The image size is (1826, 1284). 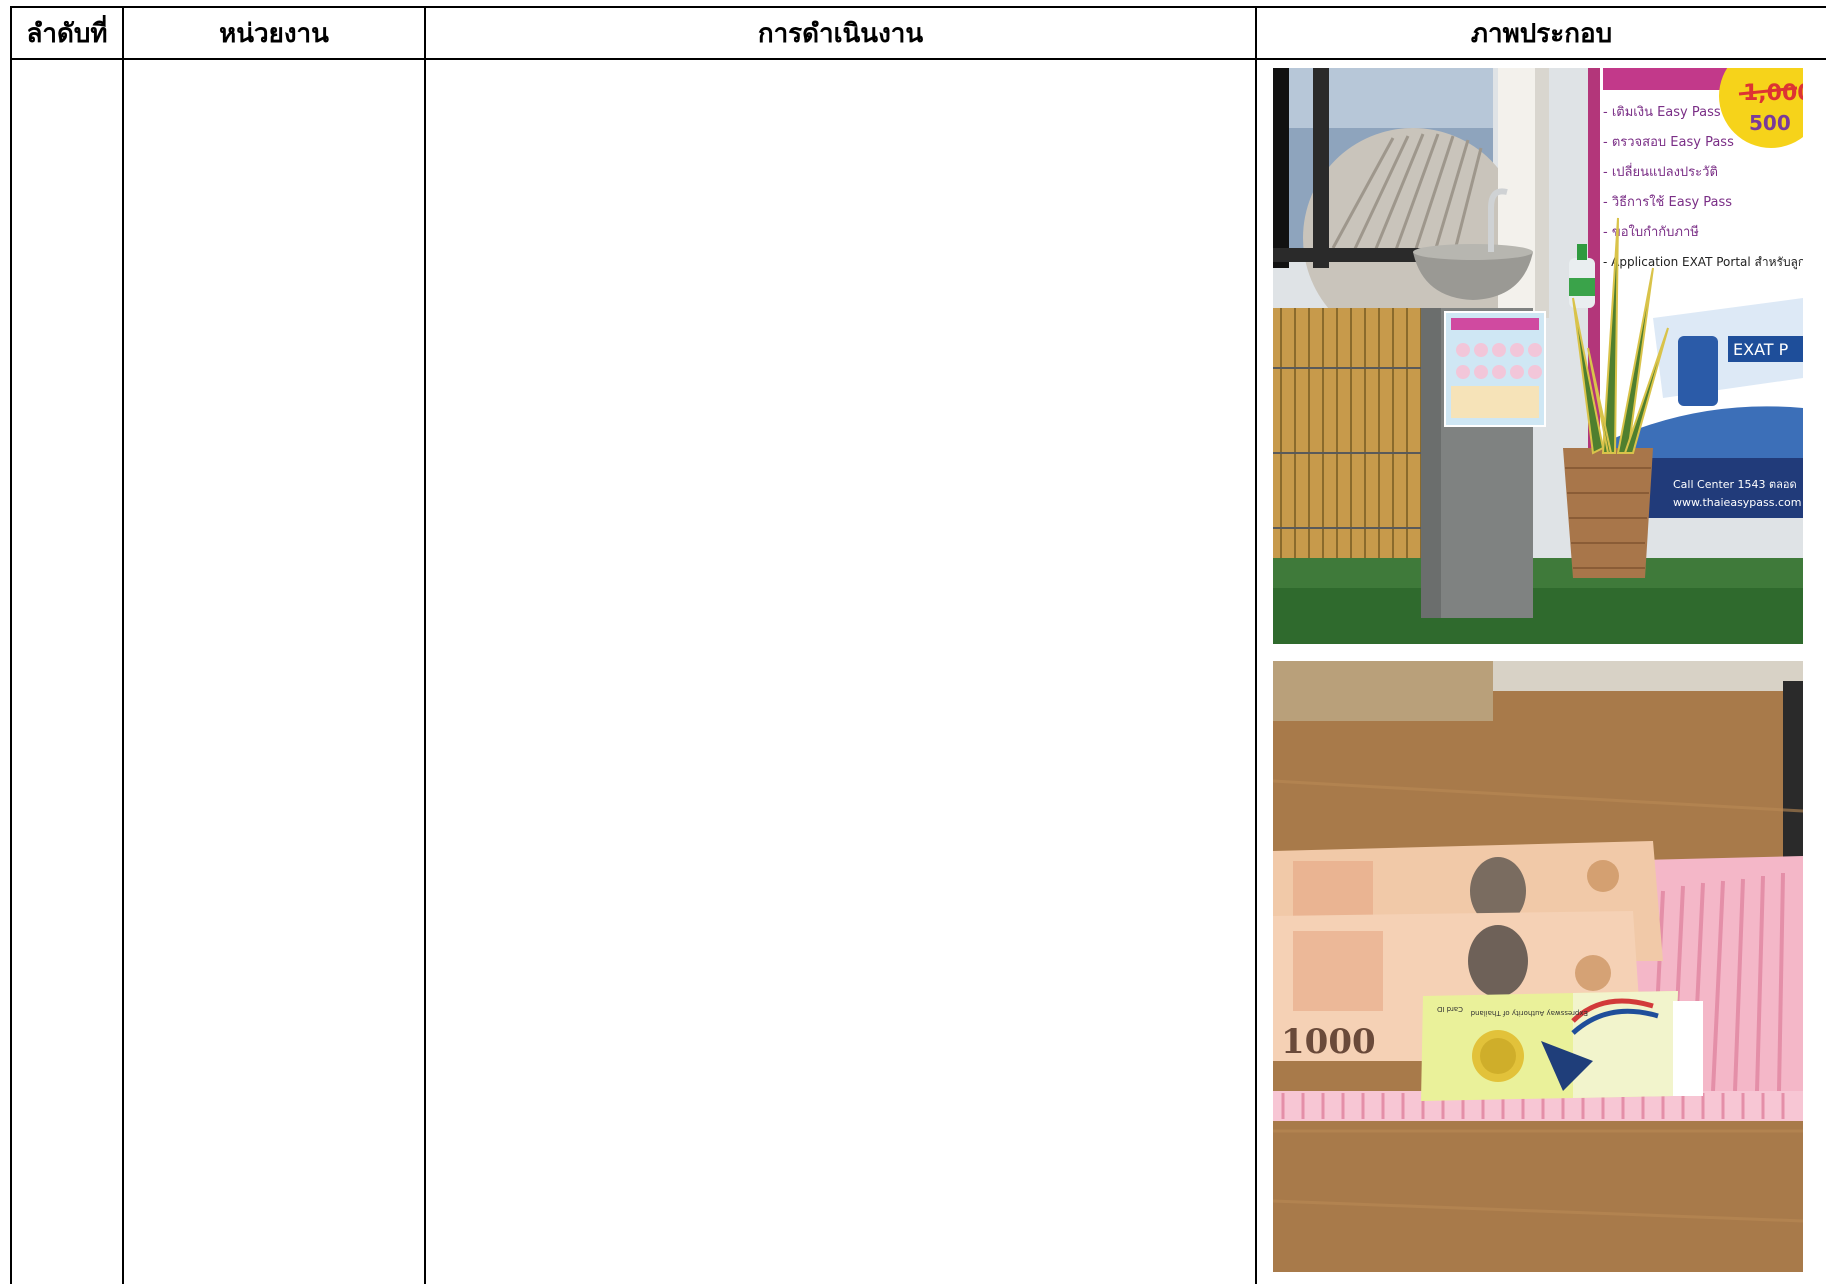 I want to click on banknote-value: 1000, so click(x=1328, y=1042).